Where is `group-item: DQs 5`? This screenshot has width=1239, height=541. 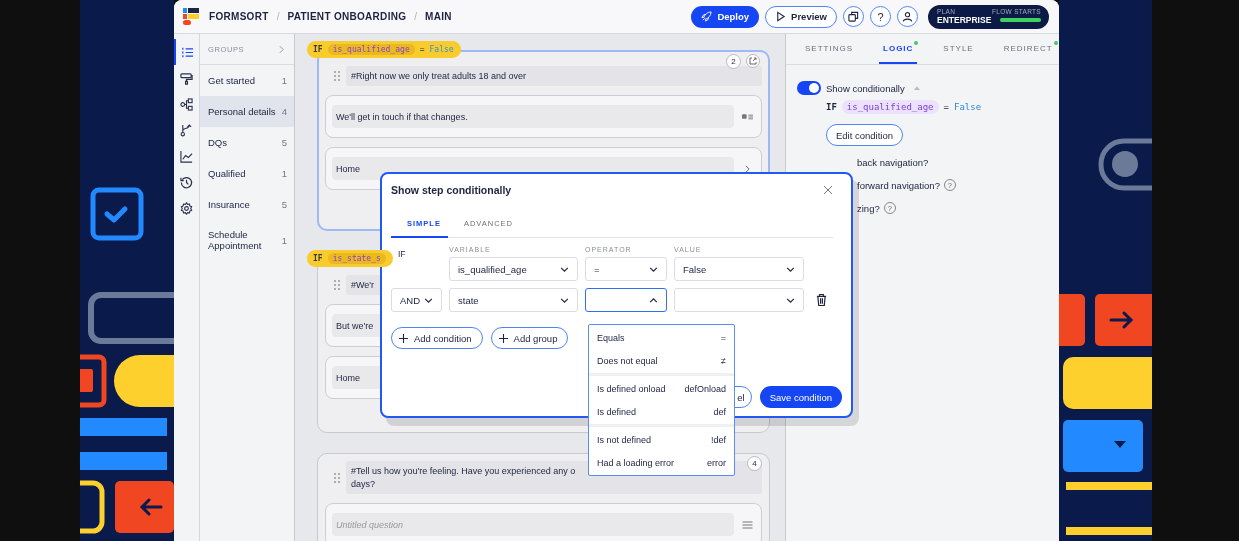 group-item: DQs 5 is located at coordinates (247, 142).